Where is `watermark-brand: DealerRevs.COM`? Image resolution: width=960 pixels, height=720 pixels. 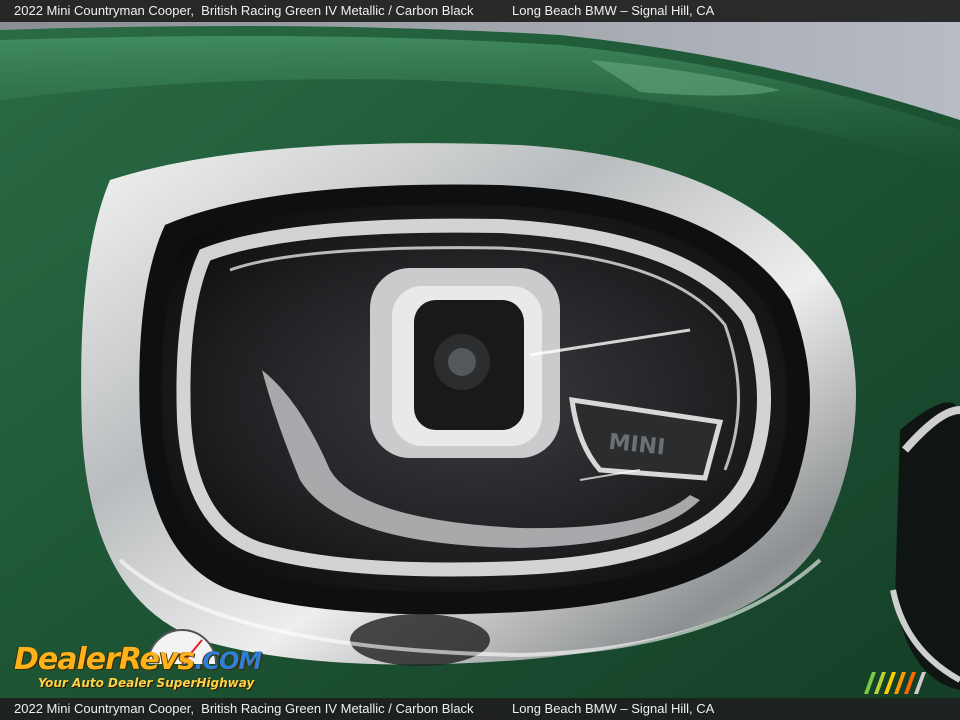 watermark-brand: DealerRevs.COM is located at coordinates (138, 659).